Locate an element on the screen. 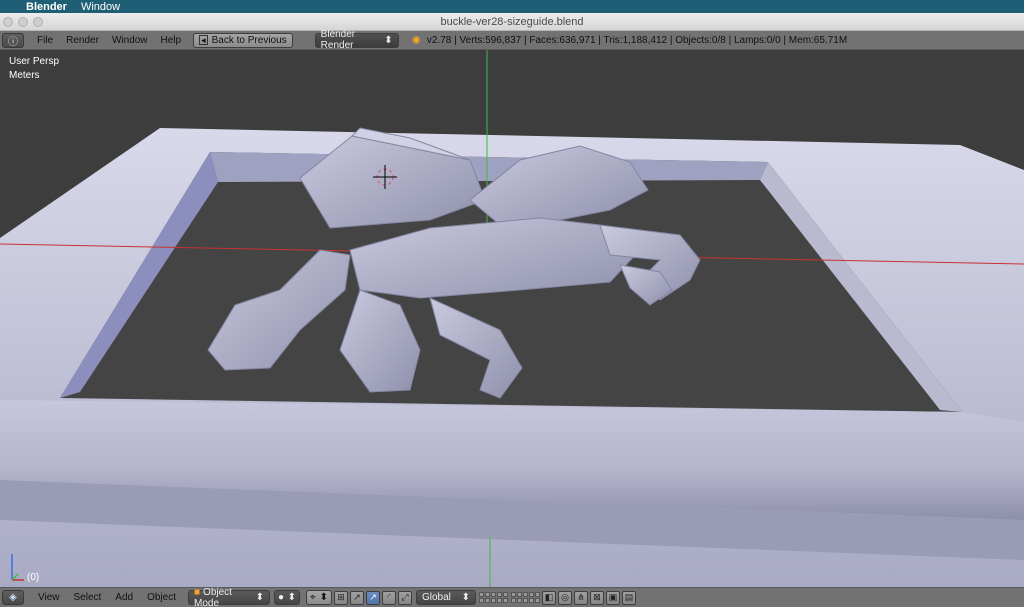 The height and width of the screenshot is (607, 1024). 3d-view-icon: ◈ is located at coordinates (13, 597).